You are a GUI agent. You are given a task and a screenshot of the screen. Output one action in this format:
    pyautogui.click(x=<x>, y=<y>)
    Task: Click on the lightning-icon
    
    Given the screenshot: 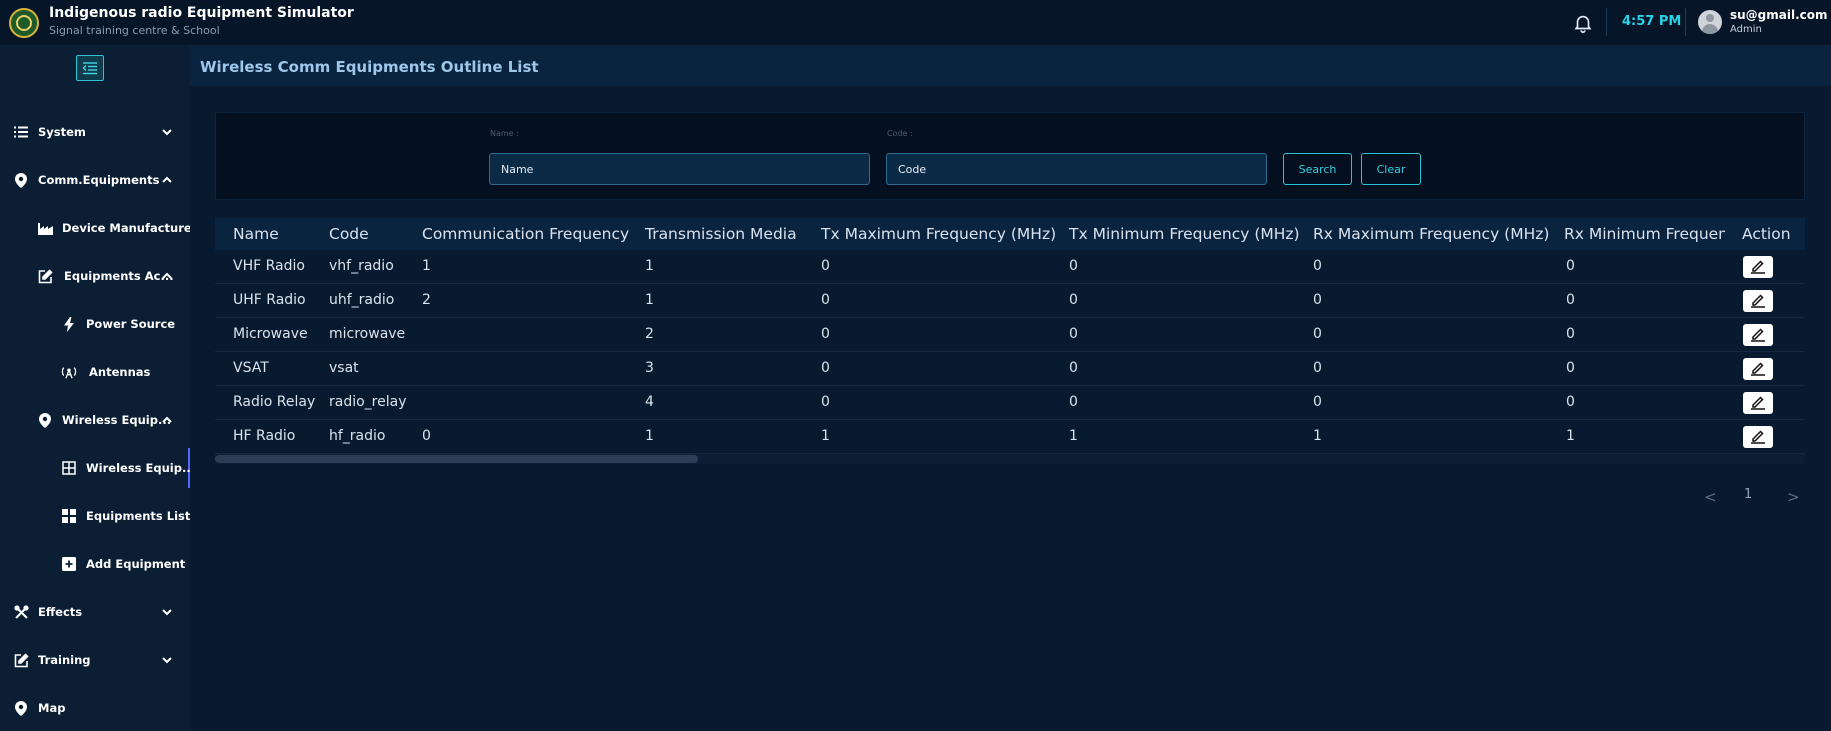 What is the action you would take?
    pyautogui.click(x=69, y=324)
    